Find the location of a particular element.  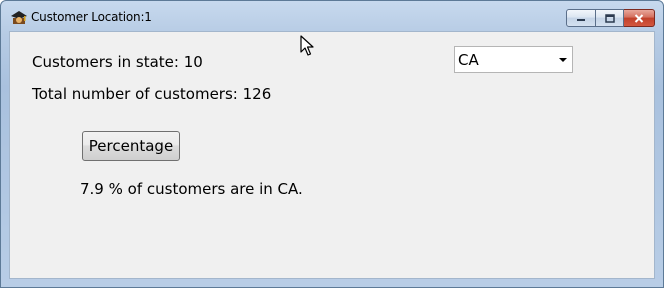

app-icon is located at coordinates (19, 17).